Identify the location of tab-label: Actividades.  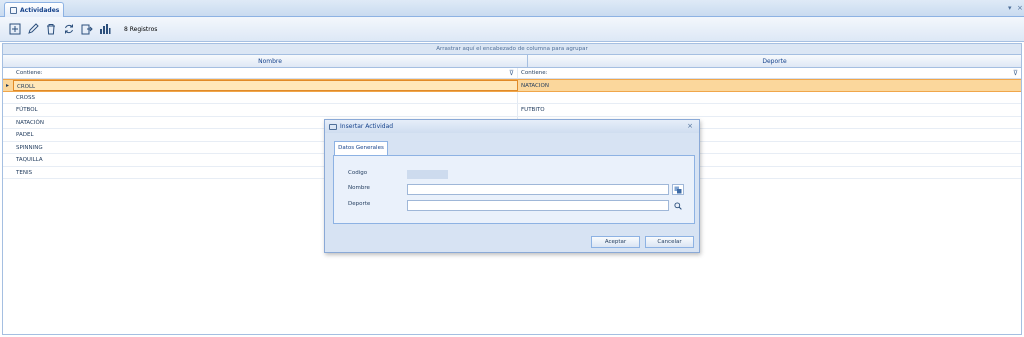
(40, 10).